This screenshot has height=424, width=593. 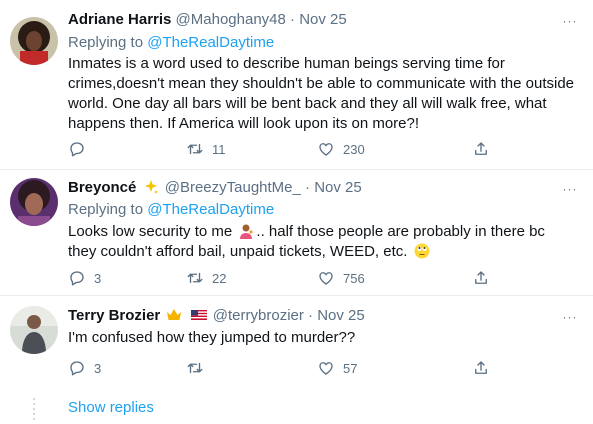 I want to click on sparkles-icon, so click(x=151, y=187).